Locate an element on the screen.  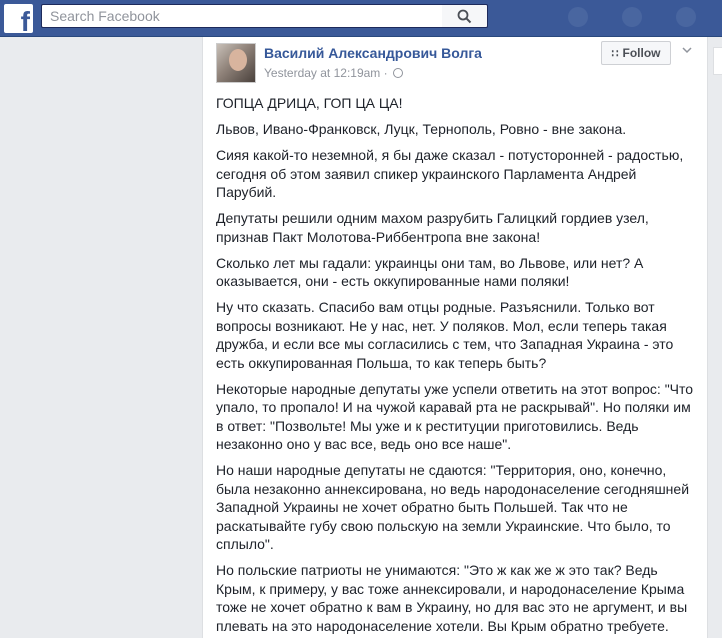
globe-icon is located at coordinates (398, 73).